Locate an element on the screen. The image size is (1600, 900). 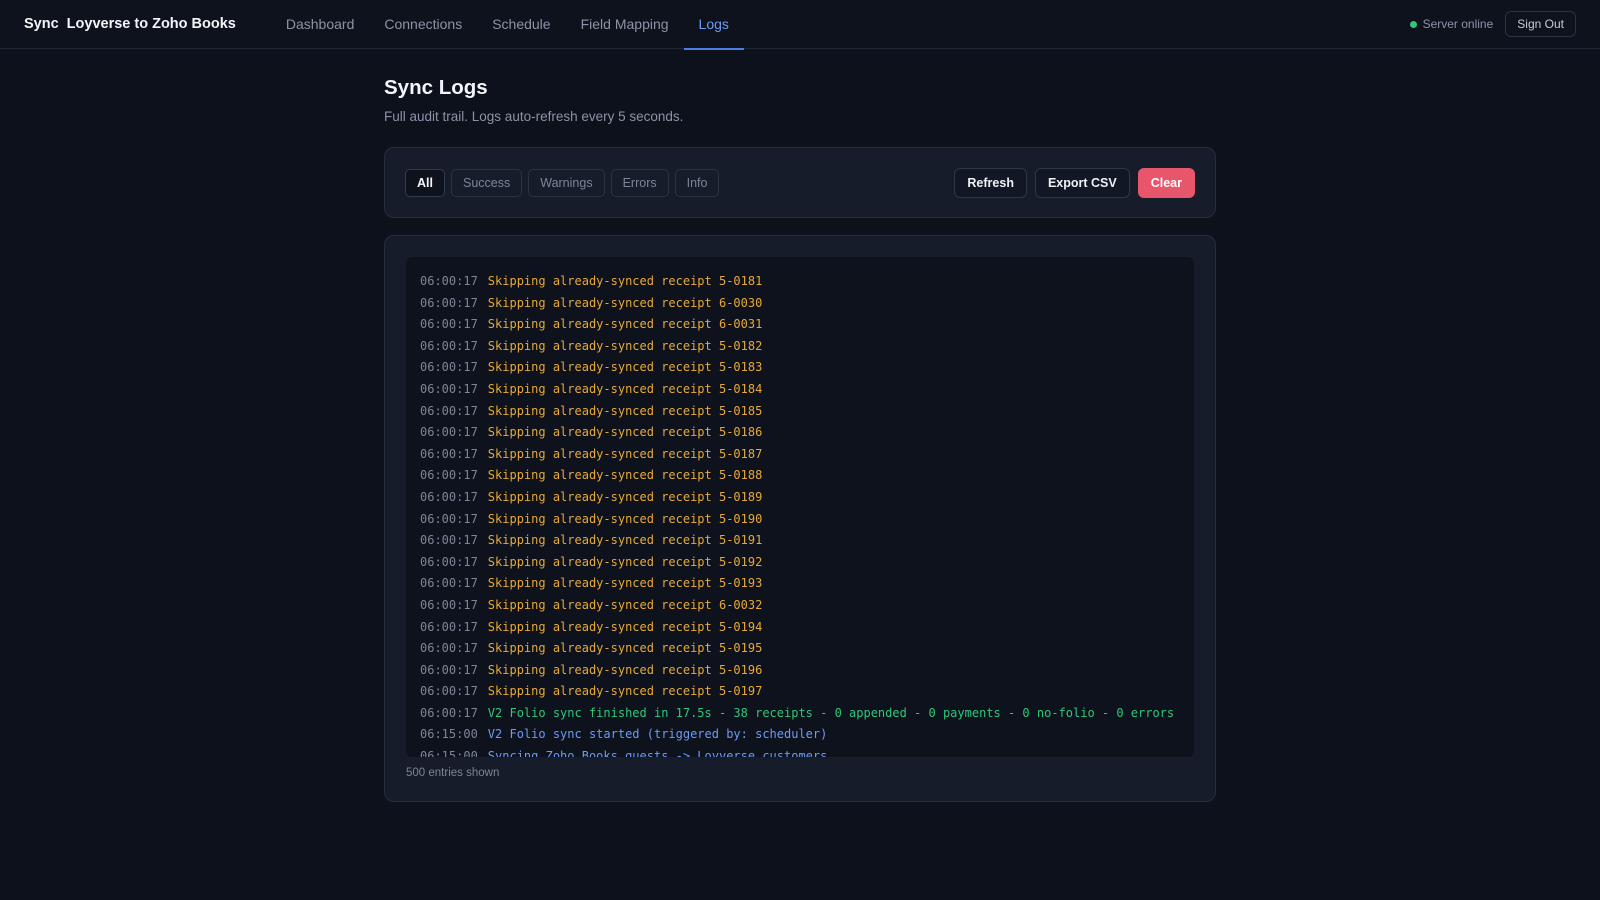
log-message: Skipping already-synced receipt 5-0195 is located at coordinates (625, 648).